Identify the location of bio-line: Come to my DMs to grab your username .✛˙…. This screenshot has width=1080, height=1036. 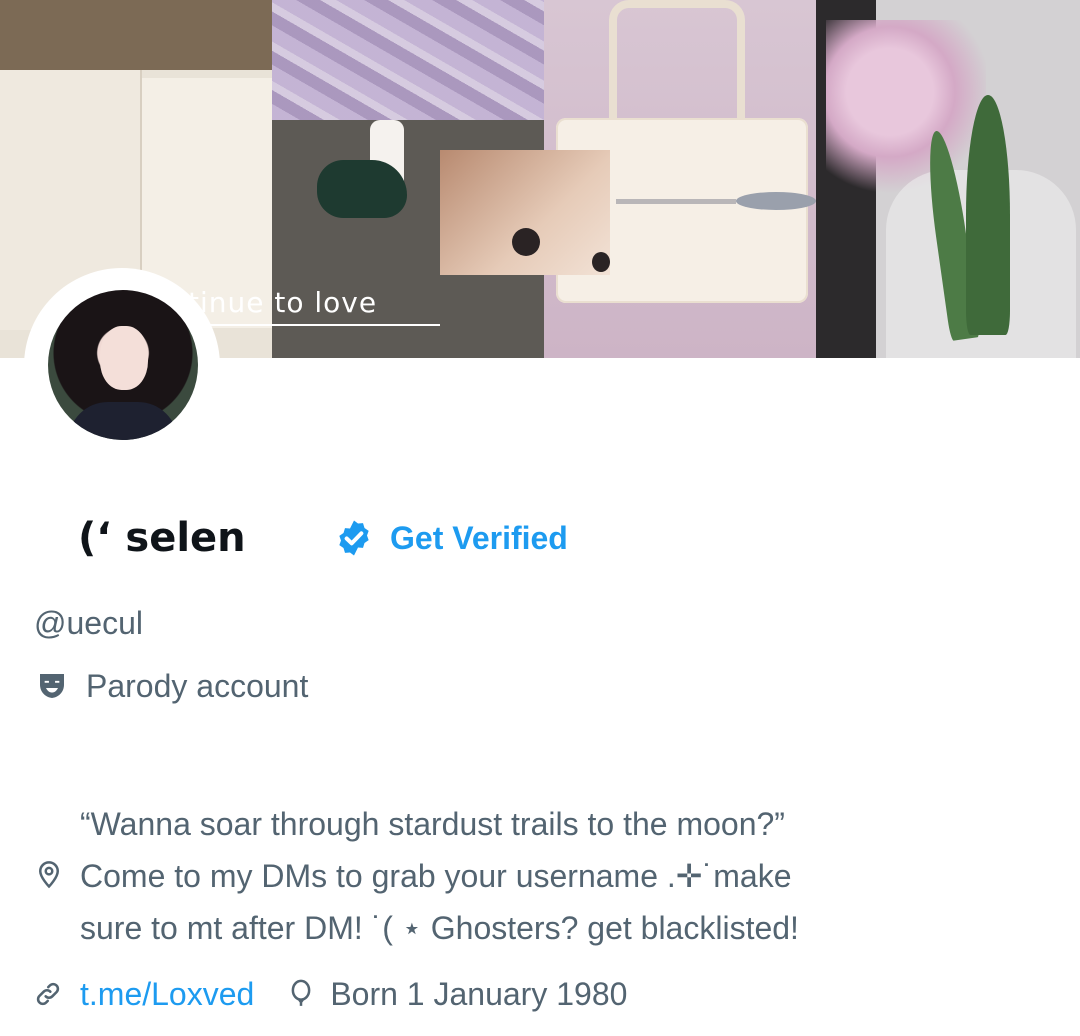
(436, 876).